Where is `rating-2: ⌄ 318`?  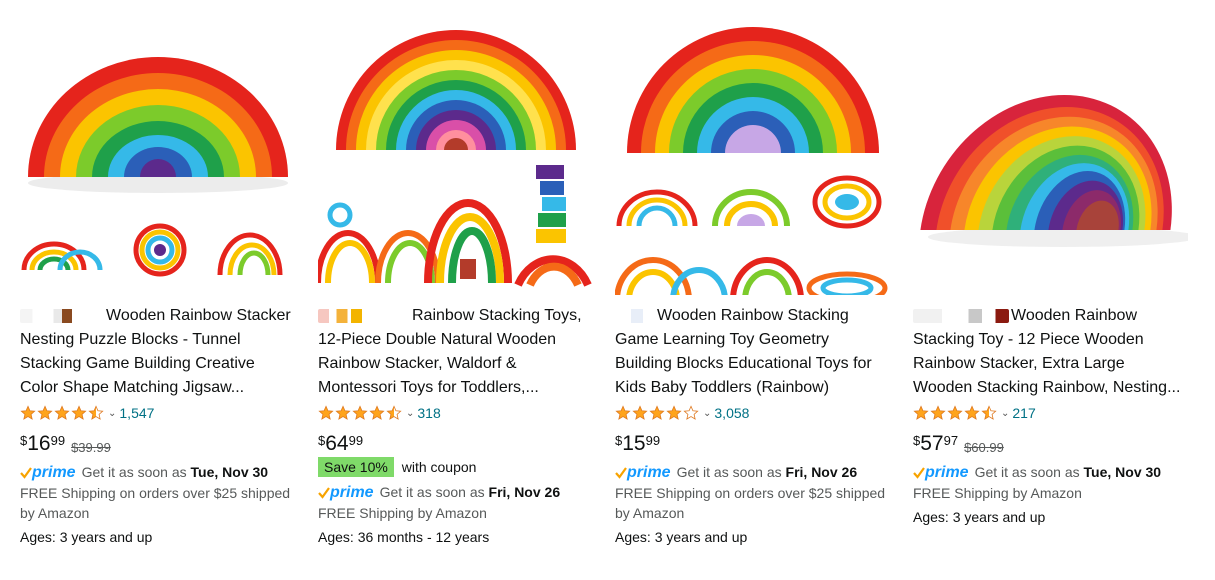 rating-2: ⌄ 318 is located at coordinates (379, 413).